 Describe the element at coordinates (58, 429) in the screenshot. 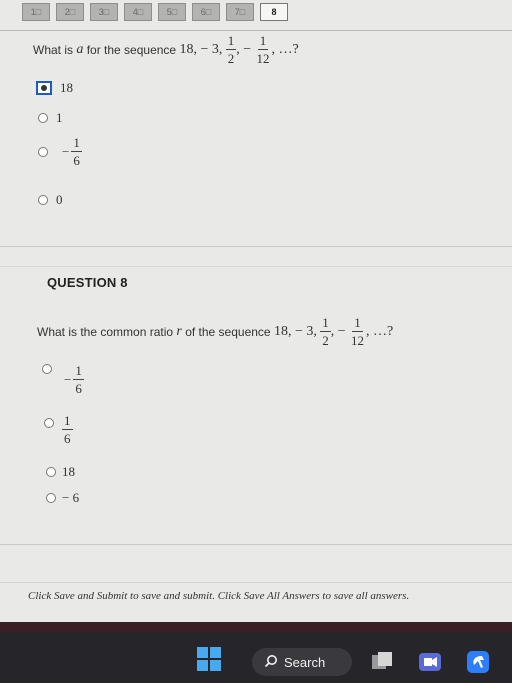

I see `q8-option-one-sixth: 16` at that location.